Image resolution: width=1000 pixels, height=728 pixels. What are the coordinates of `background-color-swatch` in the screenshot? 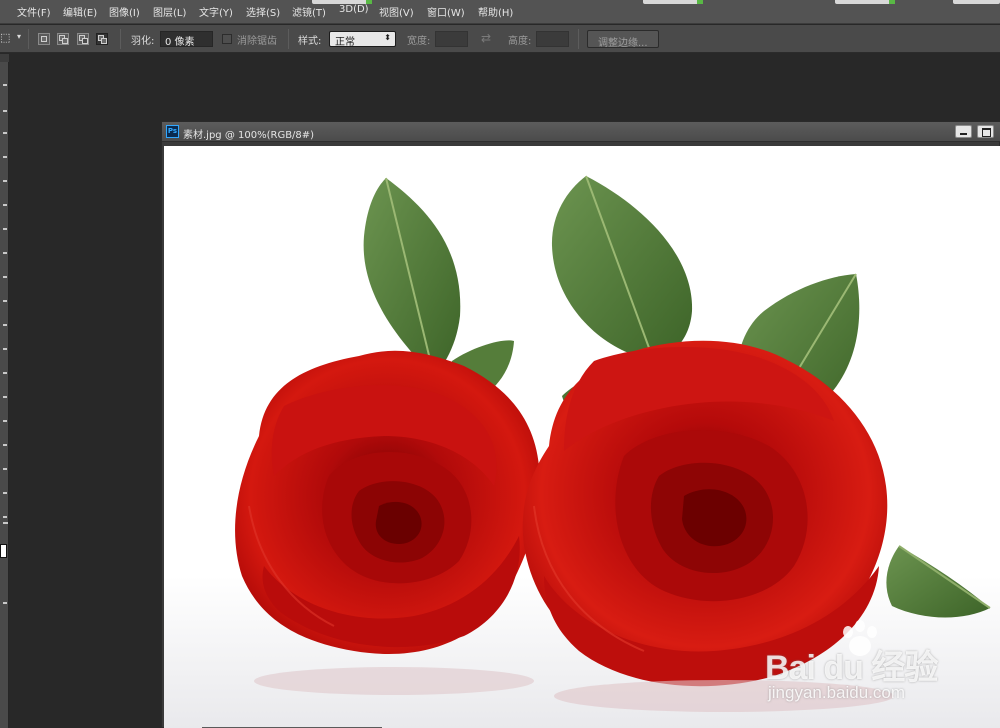 It's located at (3, 551).